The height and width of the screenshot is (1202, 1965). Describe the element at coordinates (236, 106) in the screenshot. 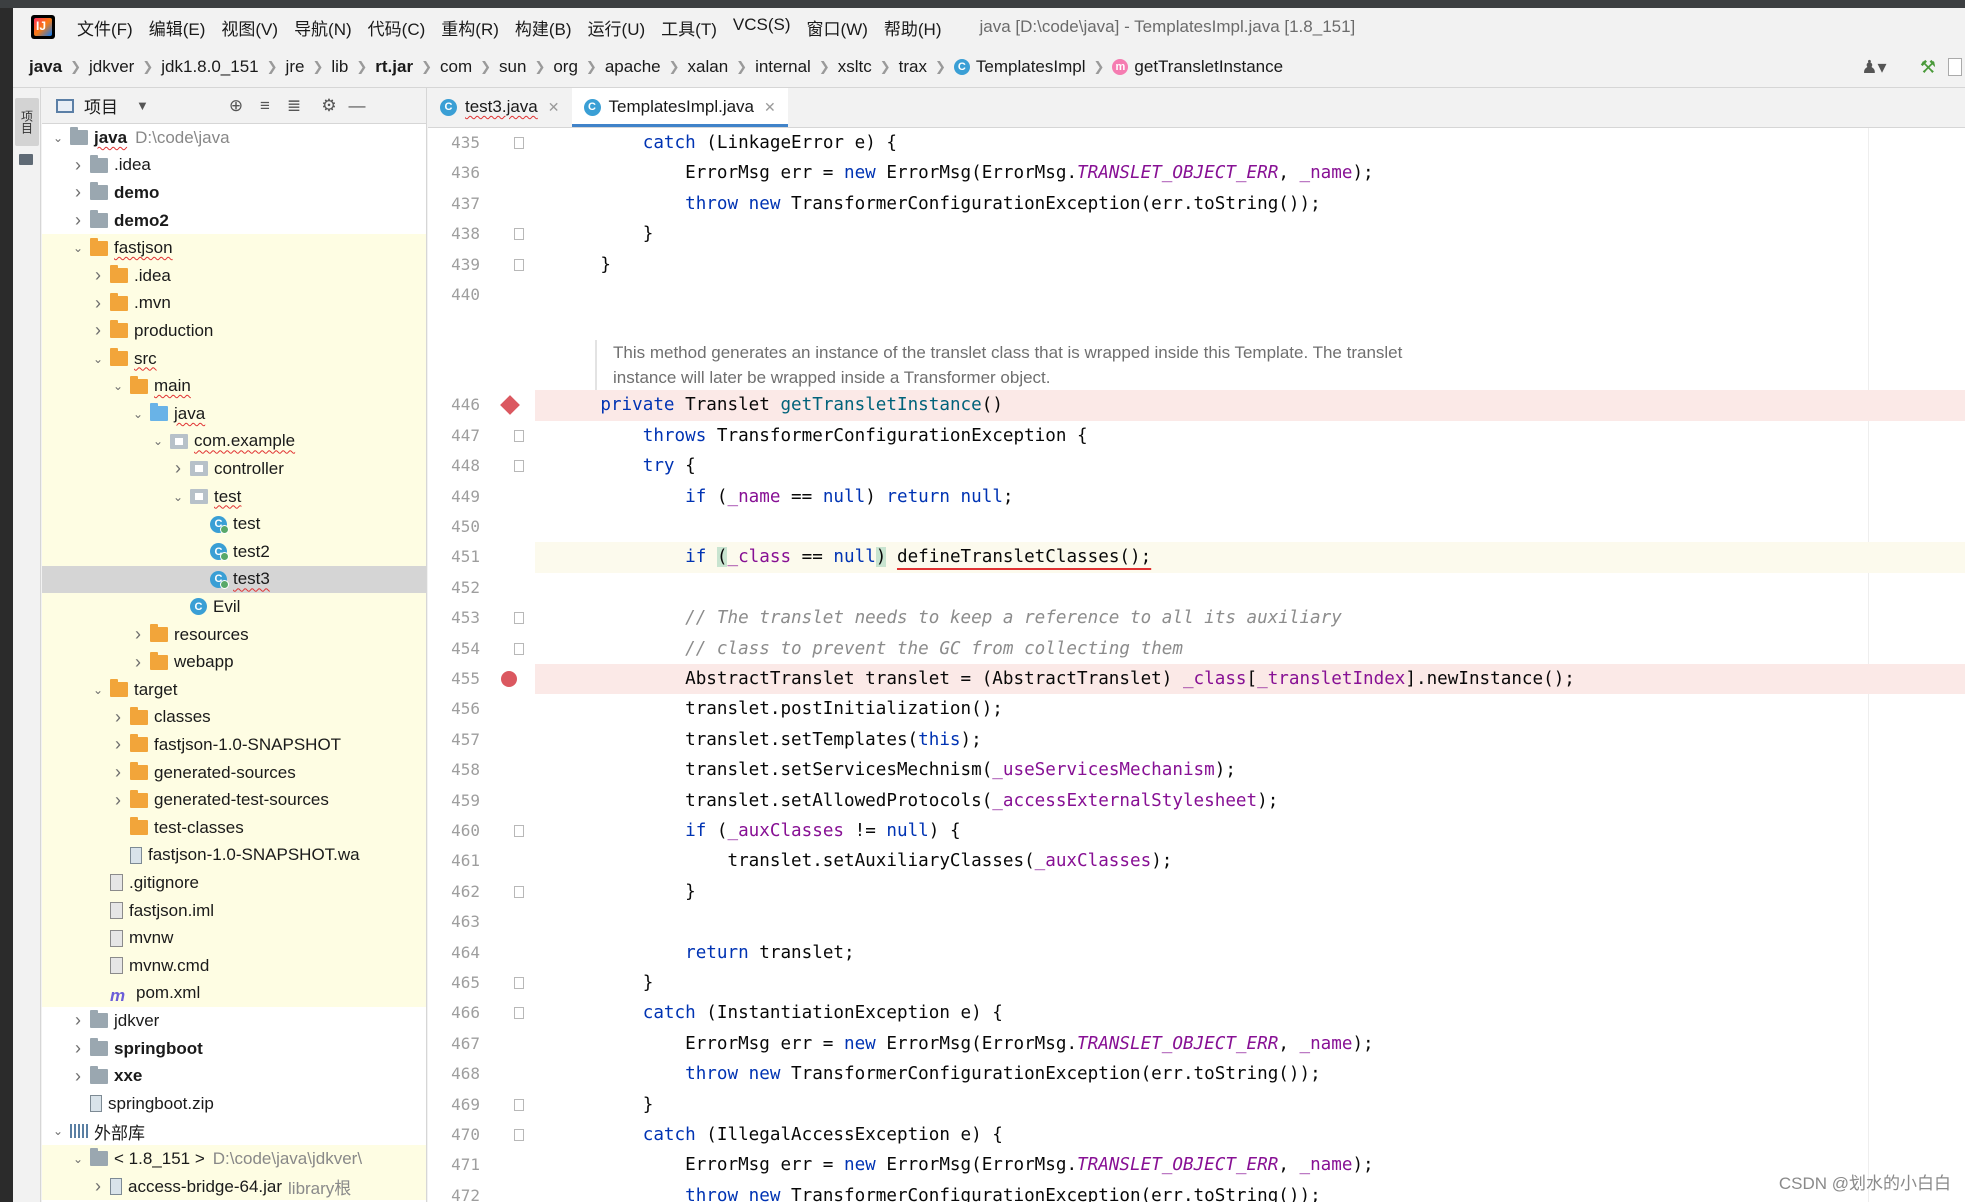

I see `locate-icon: ⊕` at that location.